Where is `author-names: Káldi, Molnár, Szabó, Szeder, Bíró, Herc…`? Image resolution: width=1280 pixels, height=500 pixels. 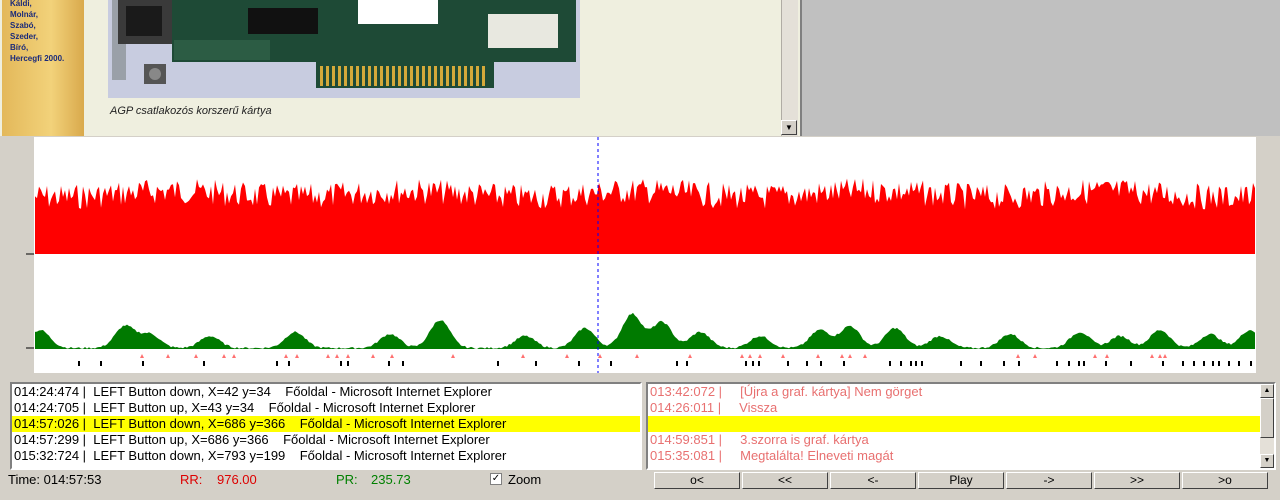
author-names: Káldi, Molnár, Szabó, Szeder, Bíró, Herc… is located at coordinates (37, 31).